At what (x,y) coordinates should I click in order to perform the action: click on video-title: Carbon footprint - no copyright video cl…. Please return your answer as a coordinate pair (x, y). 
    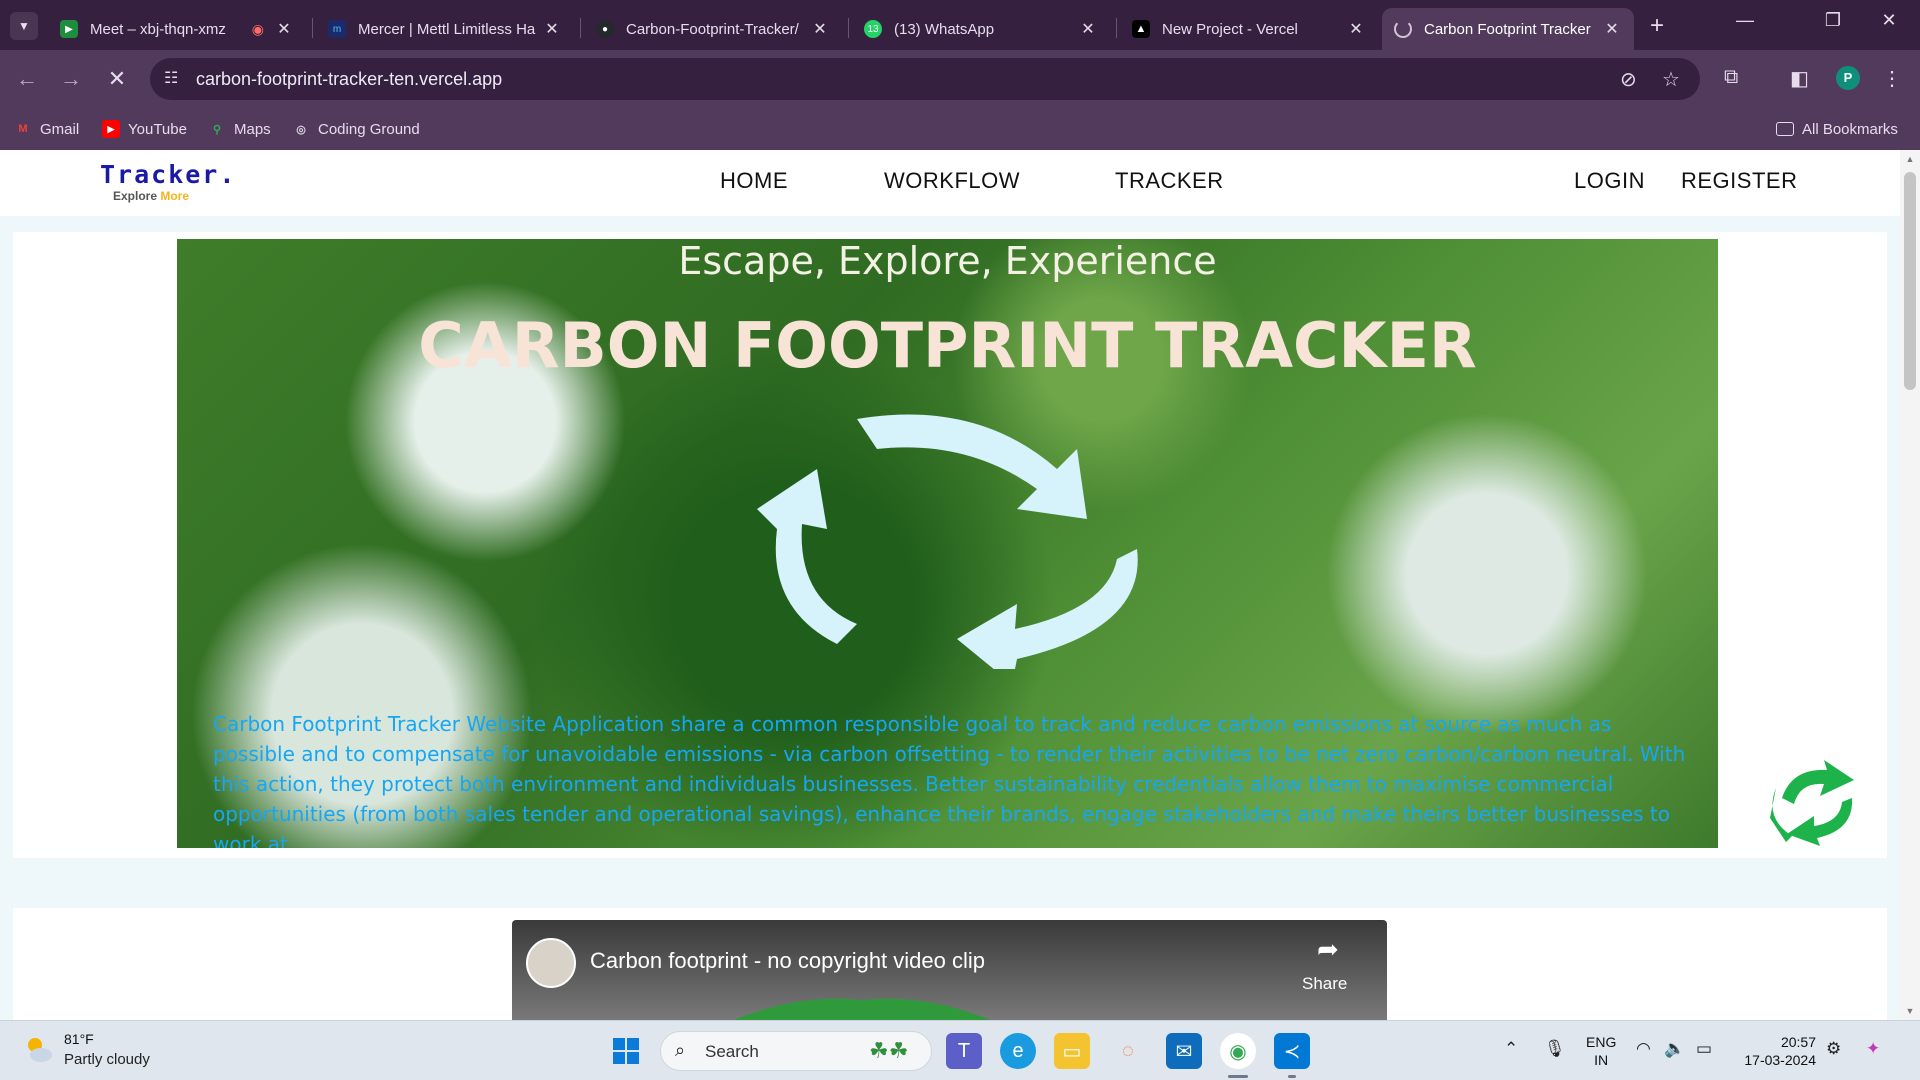
    Looking at the image, I should click on (787, 961).